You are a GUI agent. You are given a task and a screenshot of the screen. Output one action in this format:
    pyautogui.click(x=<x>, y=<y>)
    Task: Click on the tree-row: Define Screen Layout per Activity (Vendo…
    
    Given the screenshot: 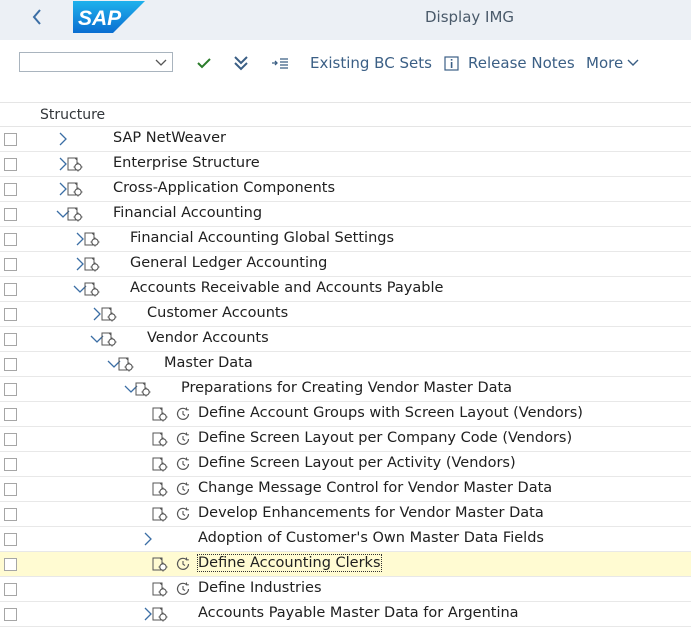 What is the action you would take?
    pyautogui.click(x=345, y=464)
    